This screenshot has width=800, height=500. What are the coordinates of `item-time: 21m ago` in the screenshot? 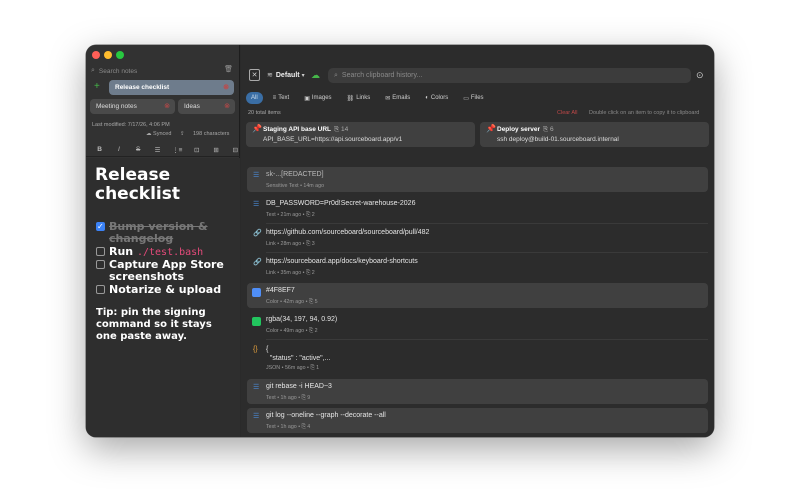 It's located at (291, 215).